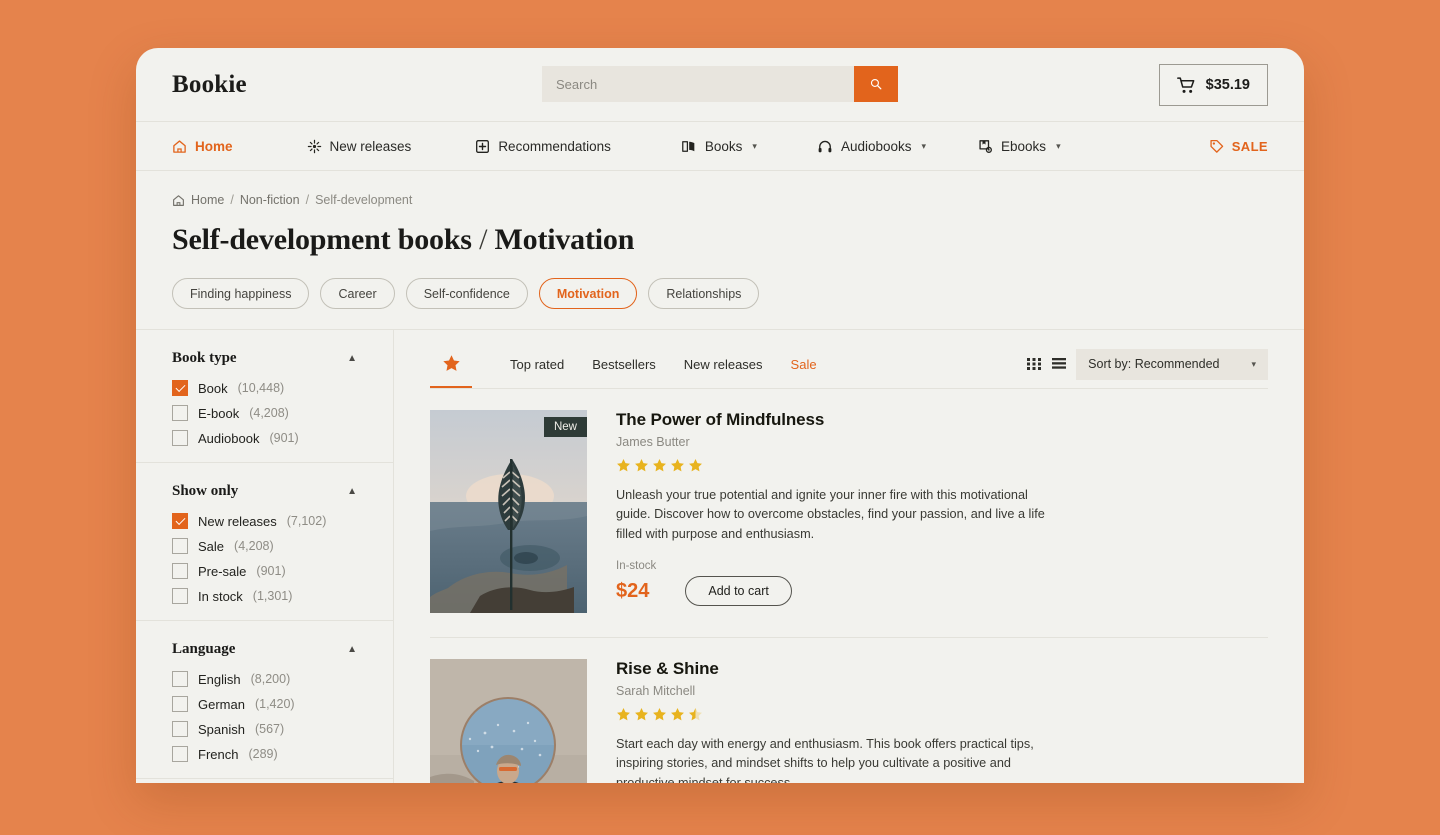  I want to click on facet-header-language: Language ▲, so click(264, 649).